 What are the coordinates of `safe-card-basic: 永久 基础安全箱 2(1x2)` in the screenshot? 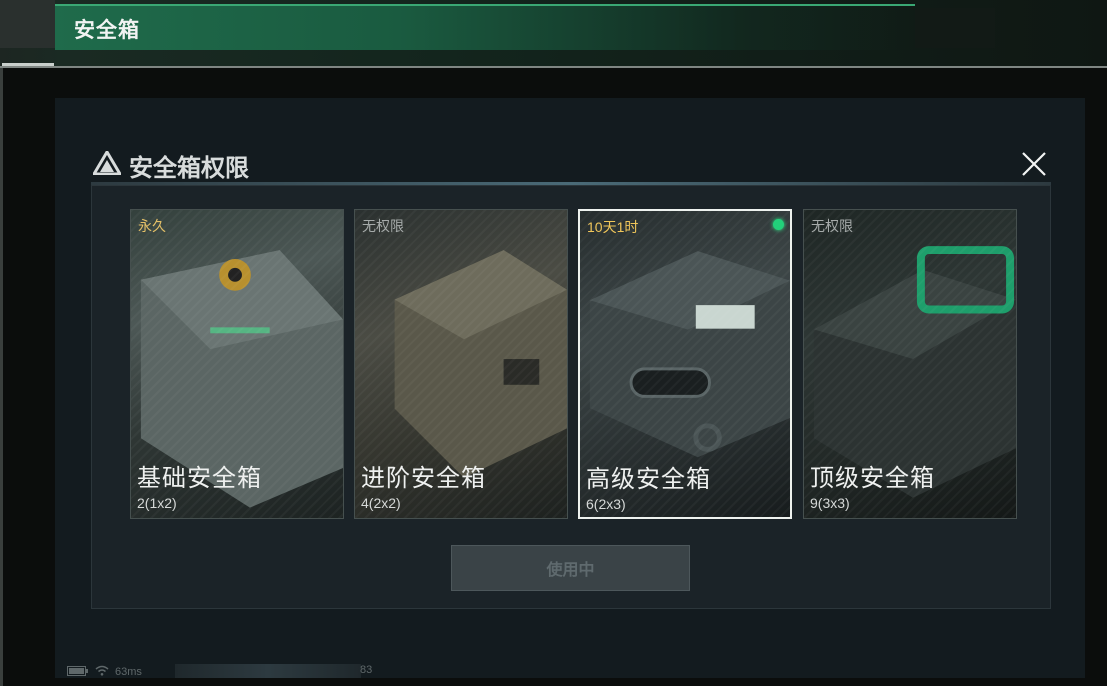 It's located at (237, 364).